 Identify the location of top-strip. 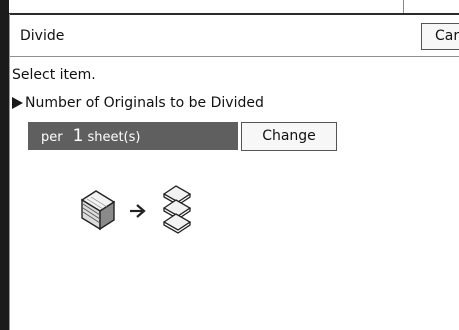
(229, 7).